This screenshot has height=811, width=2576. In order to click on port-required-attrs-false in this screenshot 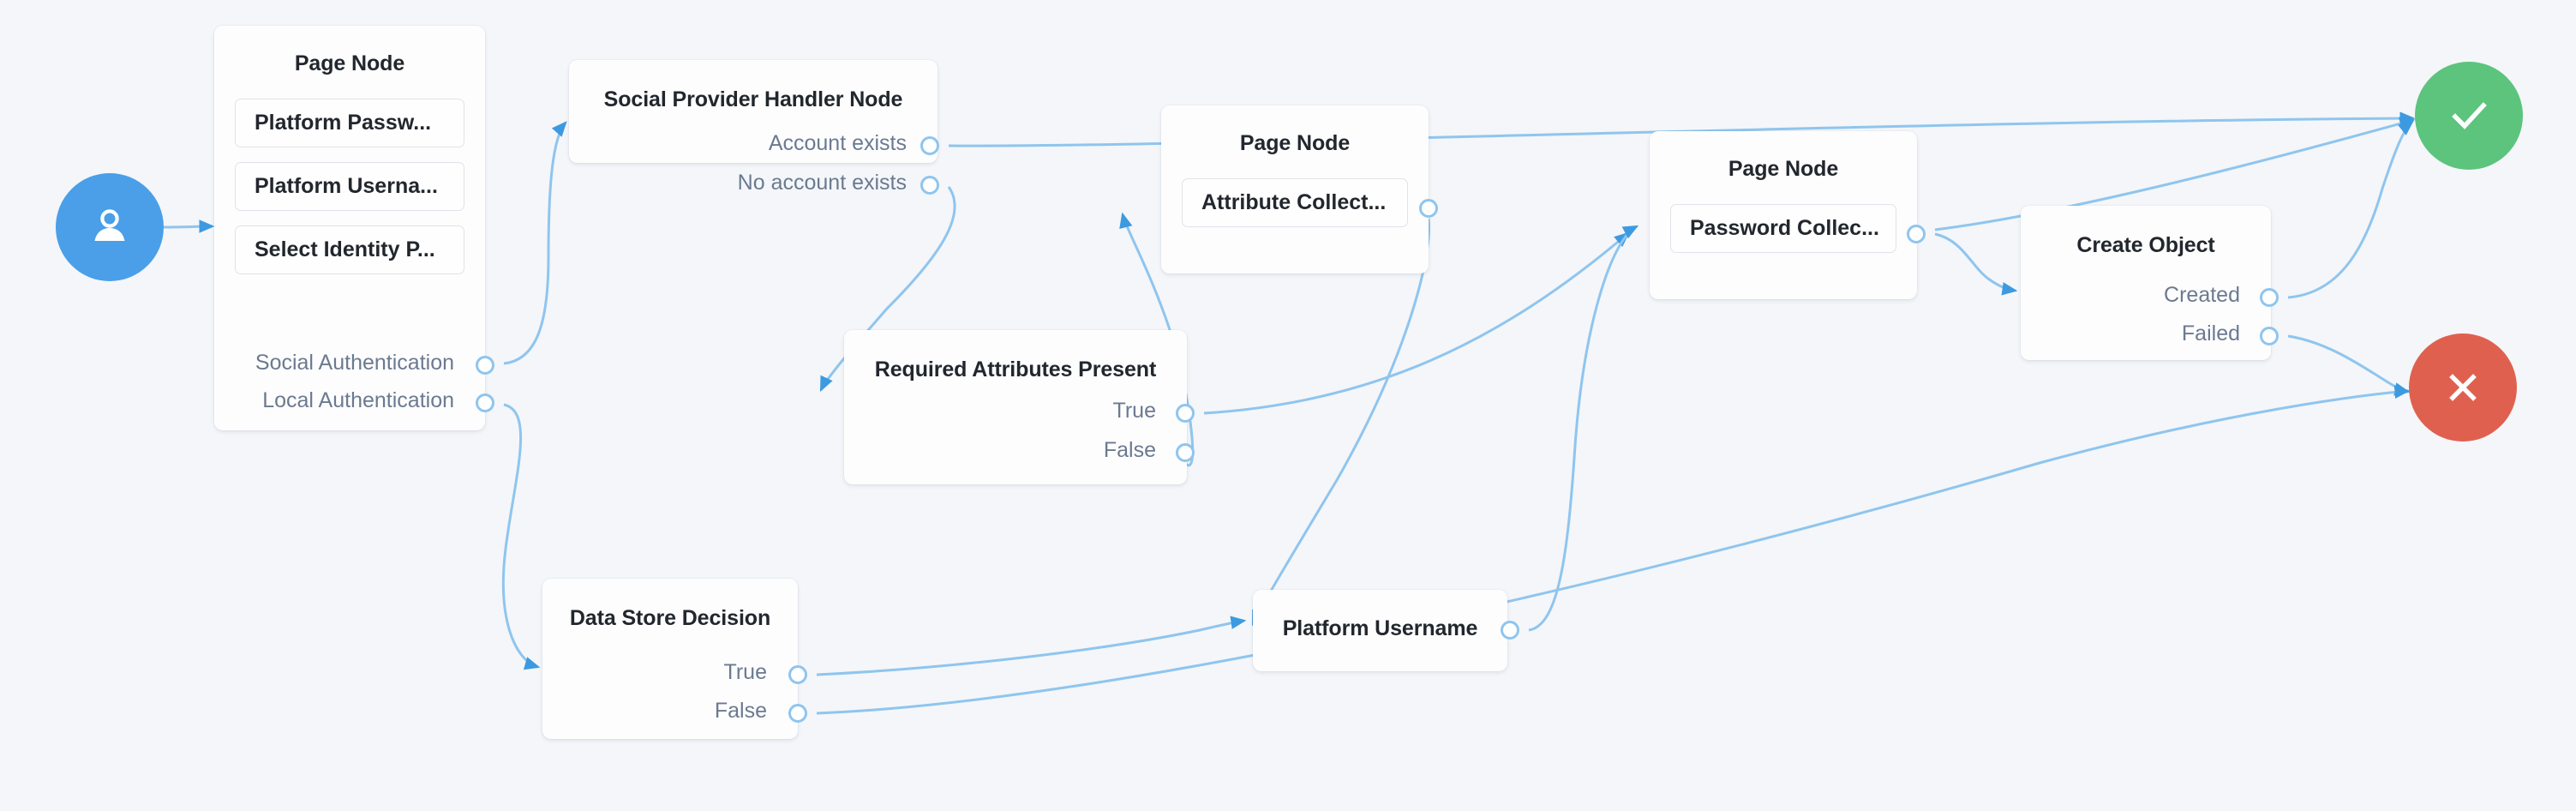, I will do `click(1185, 452)`.